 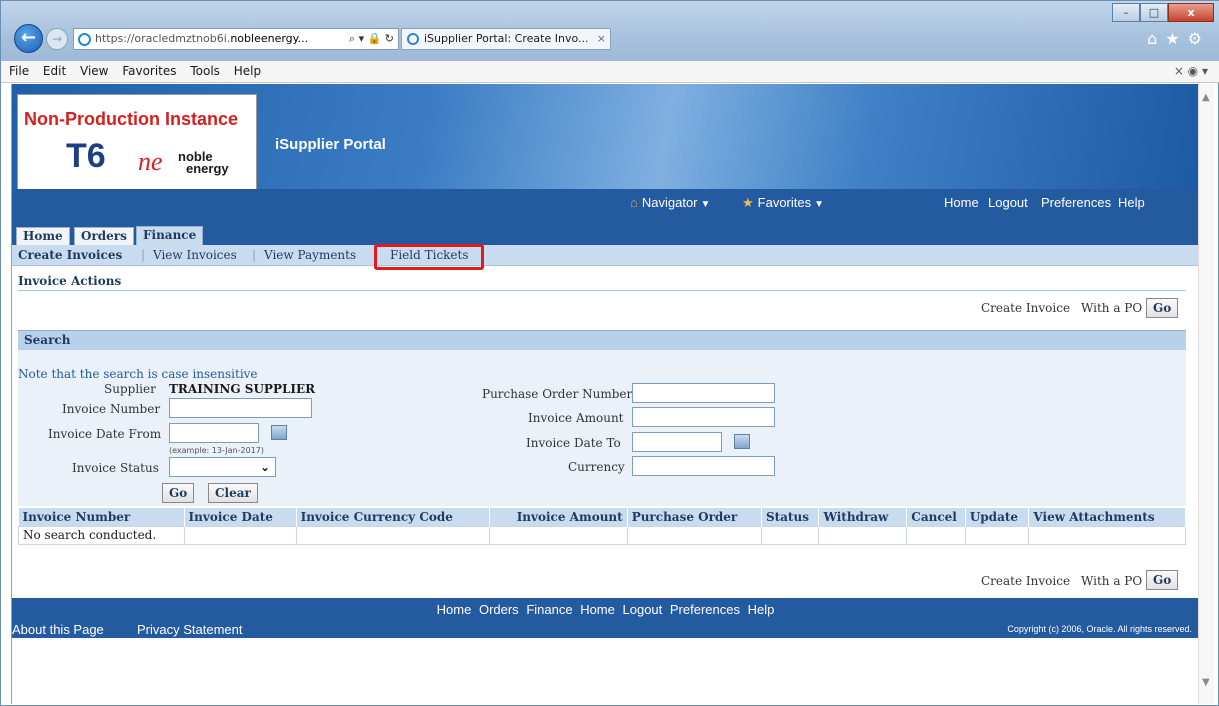 What do you see at coordinates (557, 394) in the screenshot?
I see `po-number-label: Purchase Order Number` at bounding box center [557, 394].